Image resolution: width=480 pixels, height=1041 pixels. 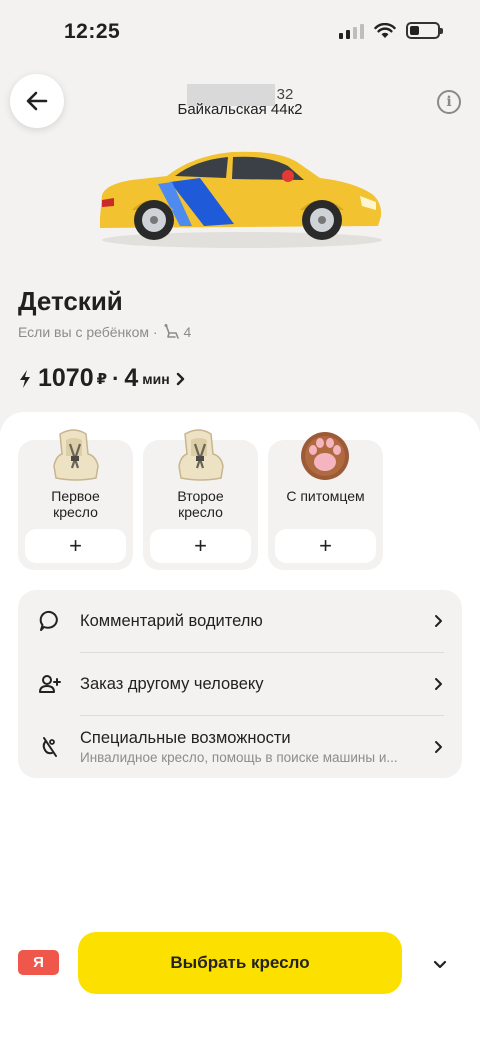 What do you see at coordinates (131, 378) in the screenshot?
I see `eta-value: 4` at bounding box center [131, 378].